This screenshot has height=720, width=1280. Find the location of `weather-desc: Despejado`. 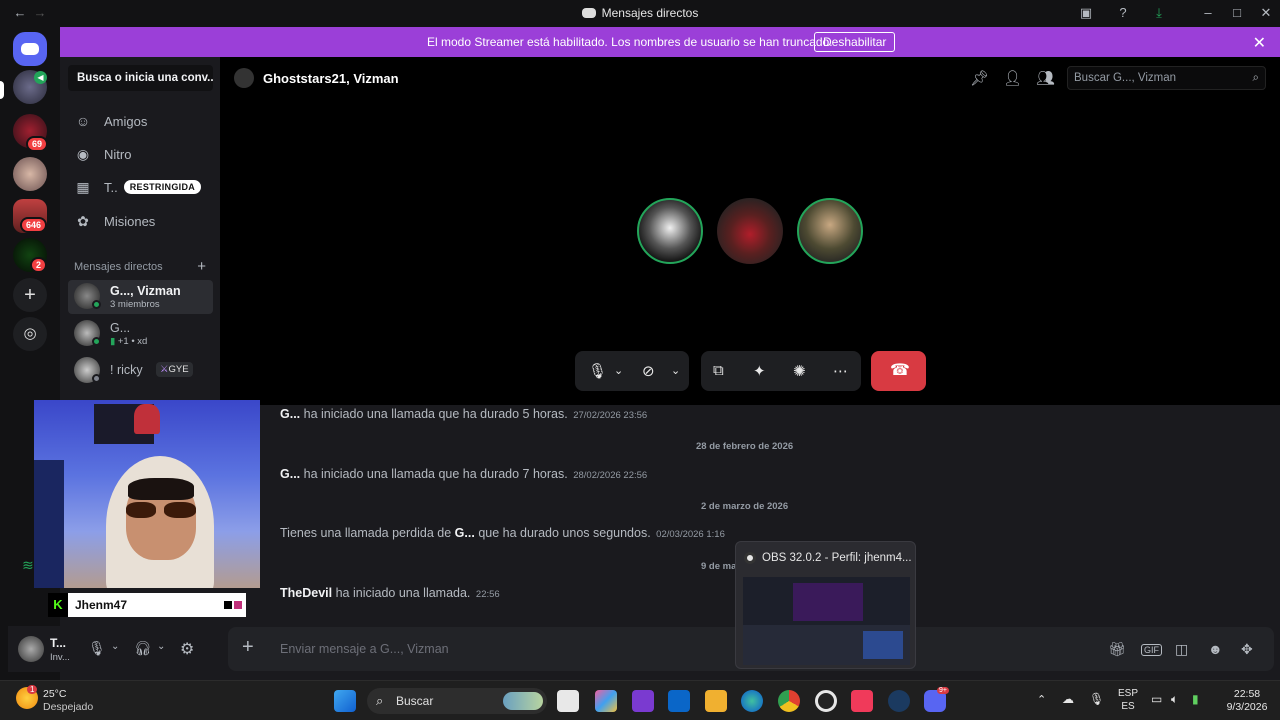

weather-desc: Despejado is located at coordinates (68, 707).